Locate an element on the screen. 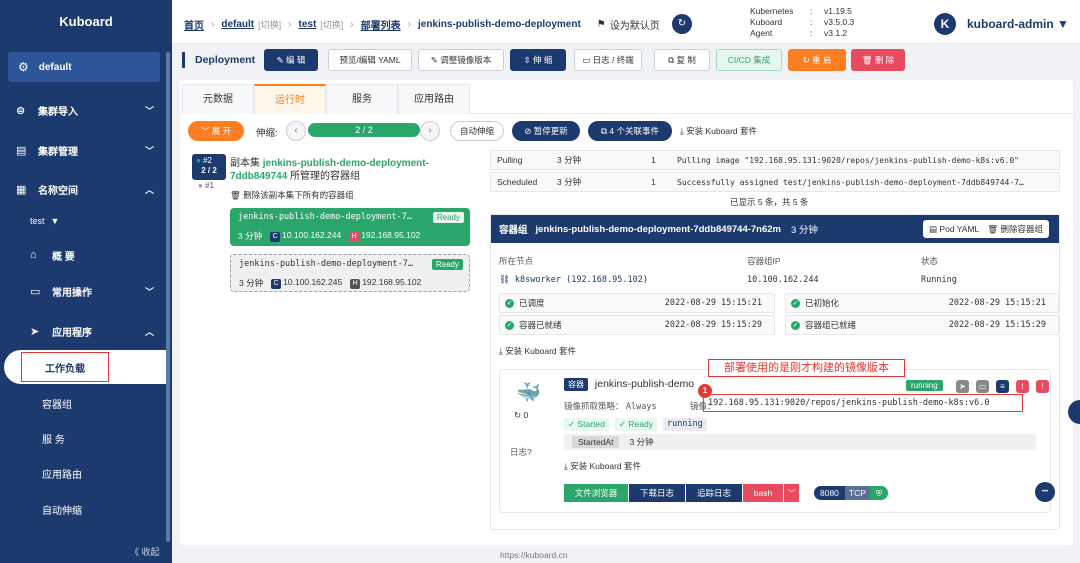 The height and width of the screenshot is (563, 1080). breadcrumb-deployments: 部署列表 is located at coordinates (381, 24).